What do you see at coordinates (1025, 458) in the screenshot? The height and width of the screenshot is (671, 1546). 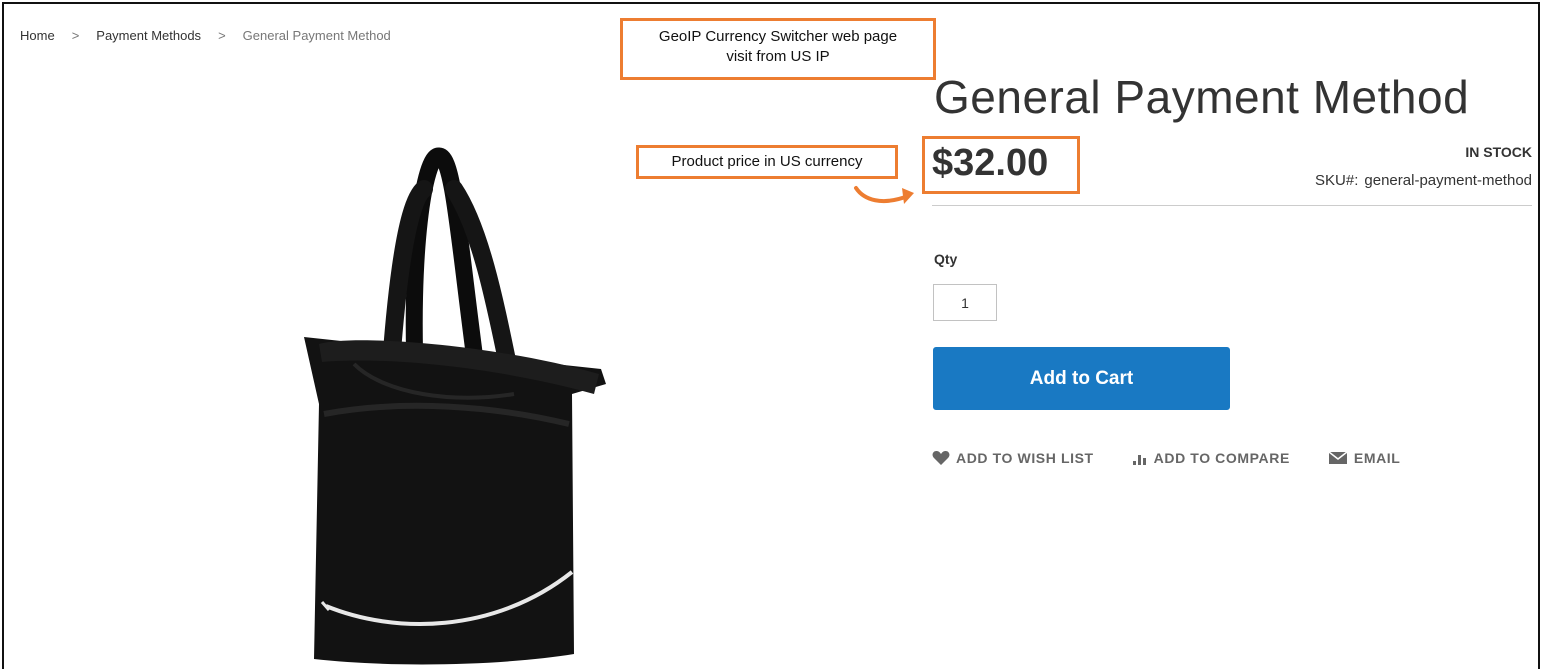 I see `wishlist-label: ADD TO WISH LIST` at bounding box center [1025, 458].